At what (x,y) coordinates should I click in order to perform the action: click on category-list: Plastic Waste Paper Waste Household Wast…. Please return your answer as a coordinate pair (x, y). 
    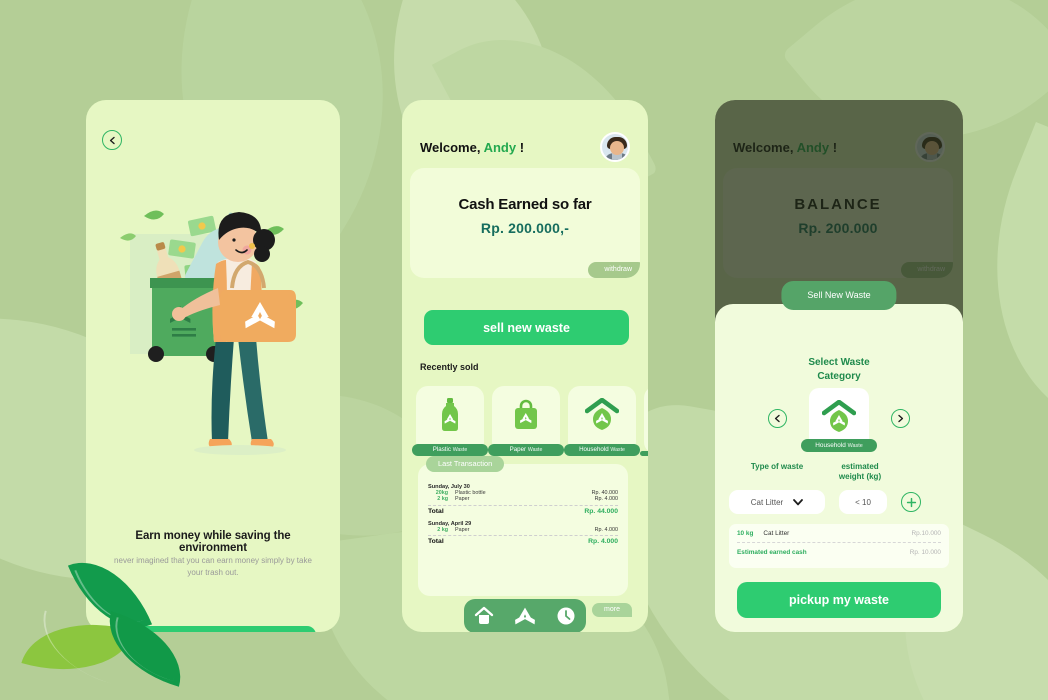
    Looking at the image, I should click on (530, 421).